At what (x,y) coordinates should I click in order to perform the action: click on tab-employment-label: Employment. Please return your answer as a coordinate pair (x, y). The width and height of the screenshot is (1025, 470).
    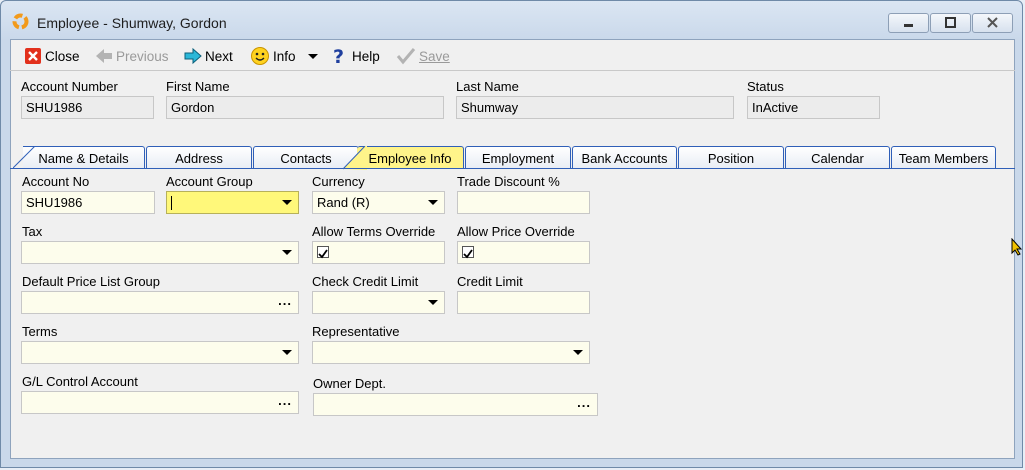
    Looking at the image, I should click on (518, 158).